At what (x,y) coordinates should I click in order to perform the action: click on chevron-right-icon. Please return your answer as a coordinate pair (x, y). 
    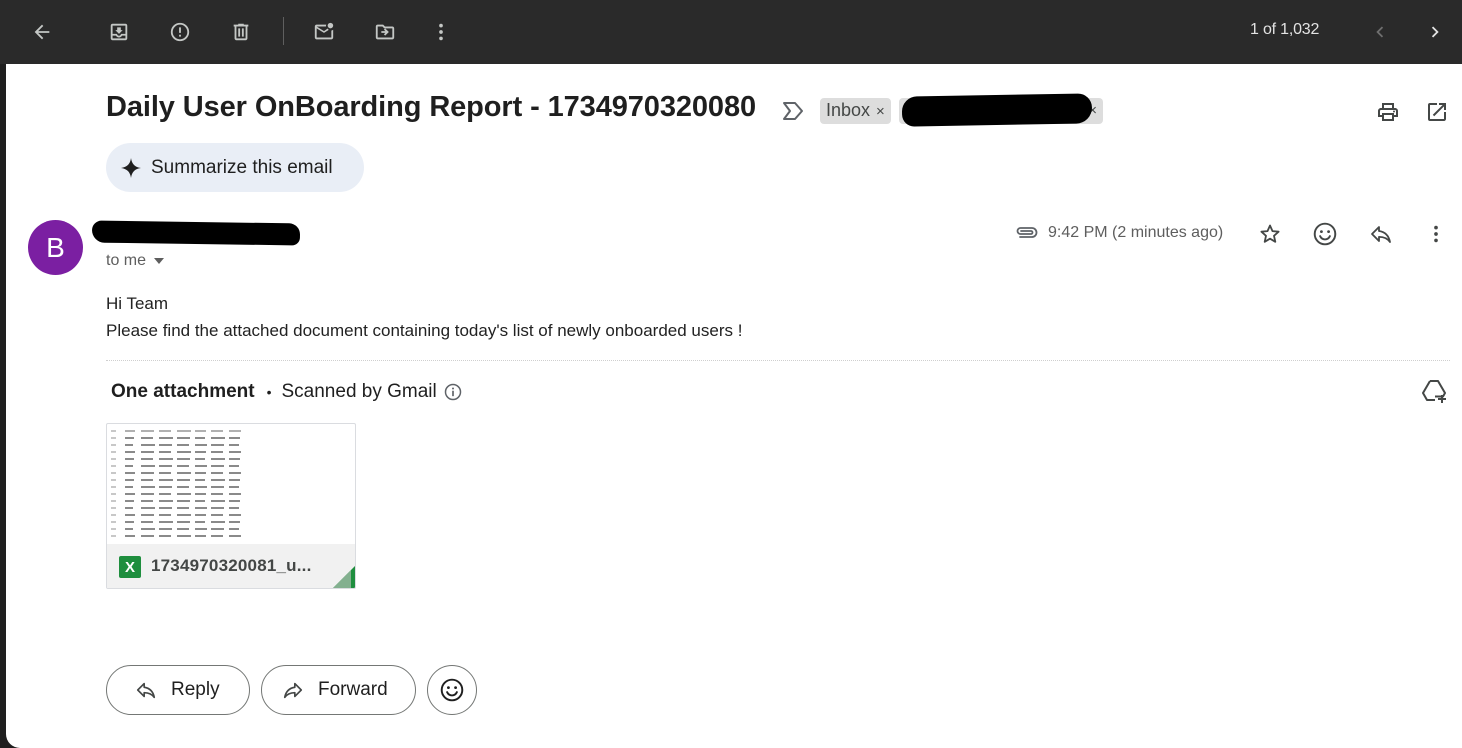
    Looking at the image, I should click on (1435, 32).